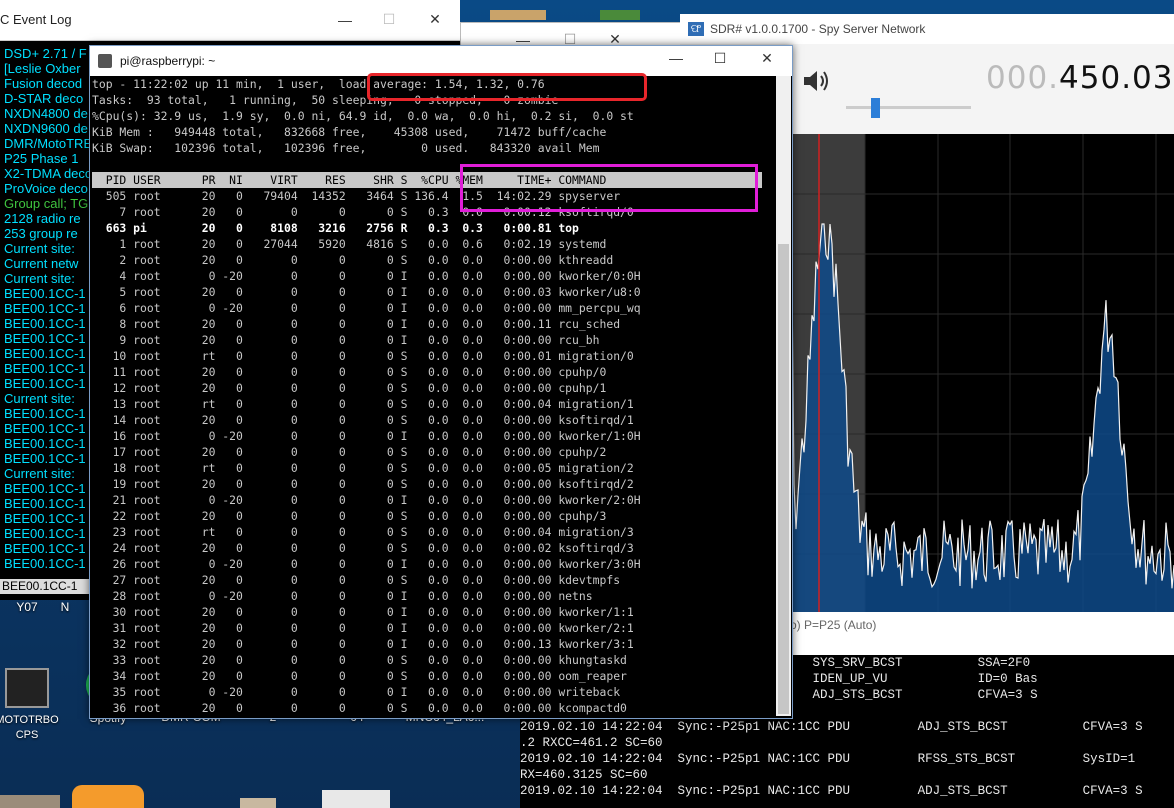  I want to click on event-log-line: NXDN9600 de, so click(46, 128).